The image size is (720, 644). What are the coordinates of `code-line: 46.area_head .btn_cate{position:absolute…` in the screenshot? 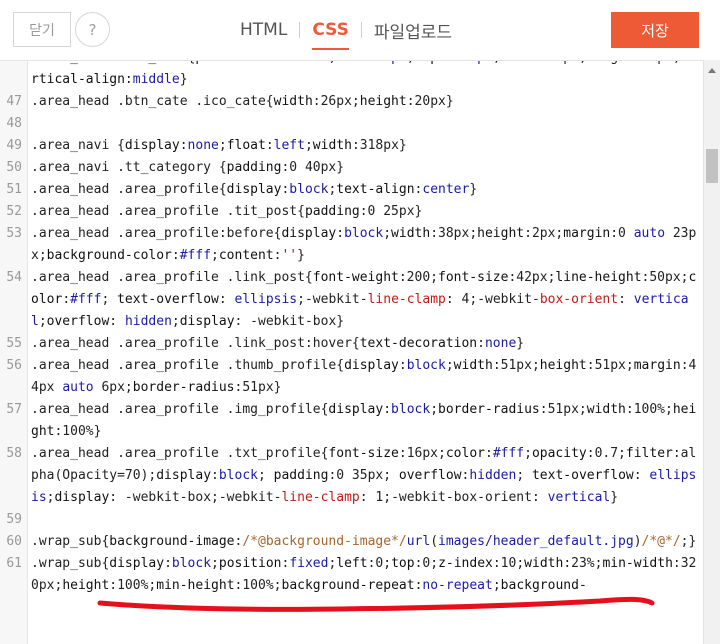 It's located at (350, 76).